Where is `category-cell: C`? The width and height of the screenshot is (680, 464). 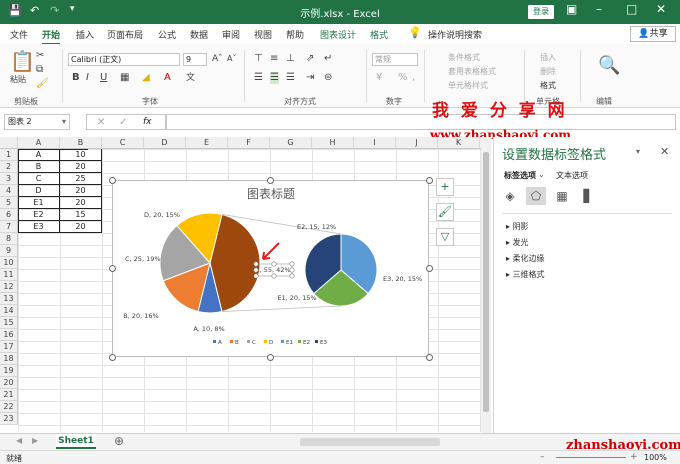
category-cell: C is located at coordinates (39, 179).